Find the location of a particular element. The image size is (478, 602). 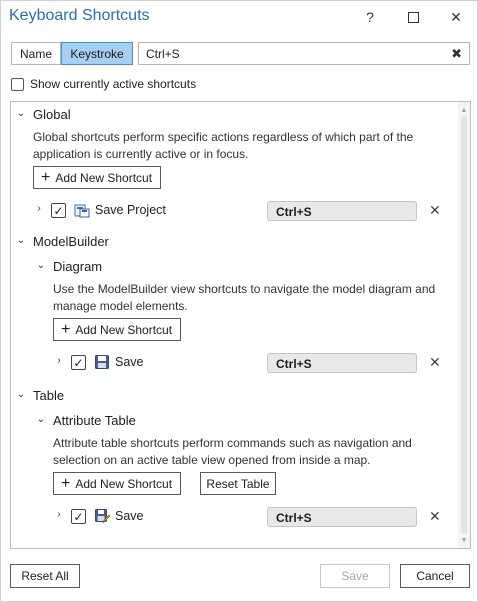

command-checkbox-save-project: ✓ is located at coordinates (58, 210).